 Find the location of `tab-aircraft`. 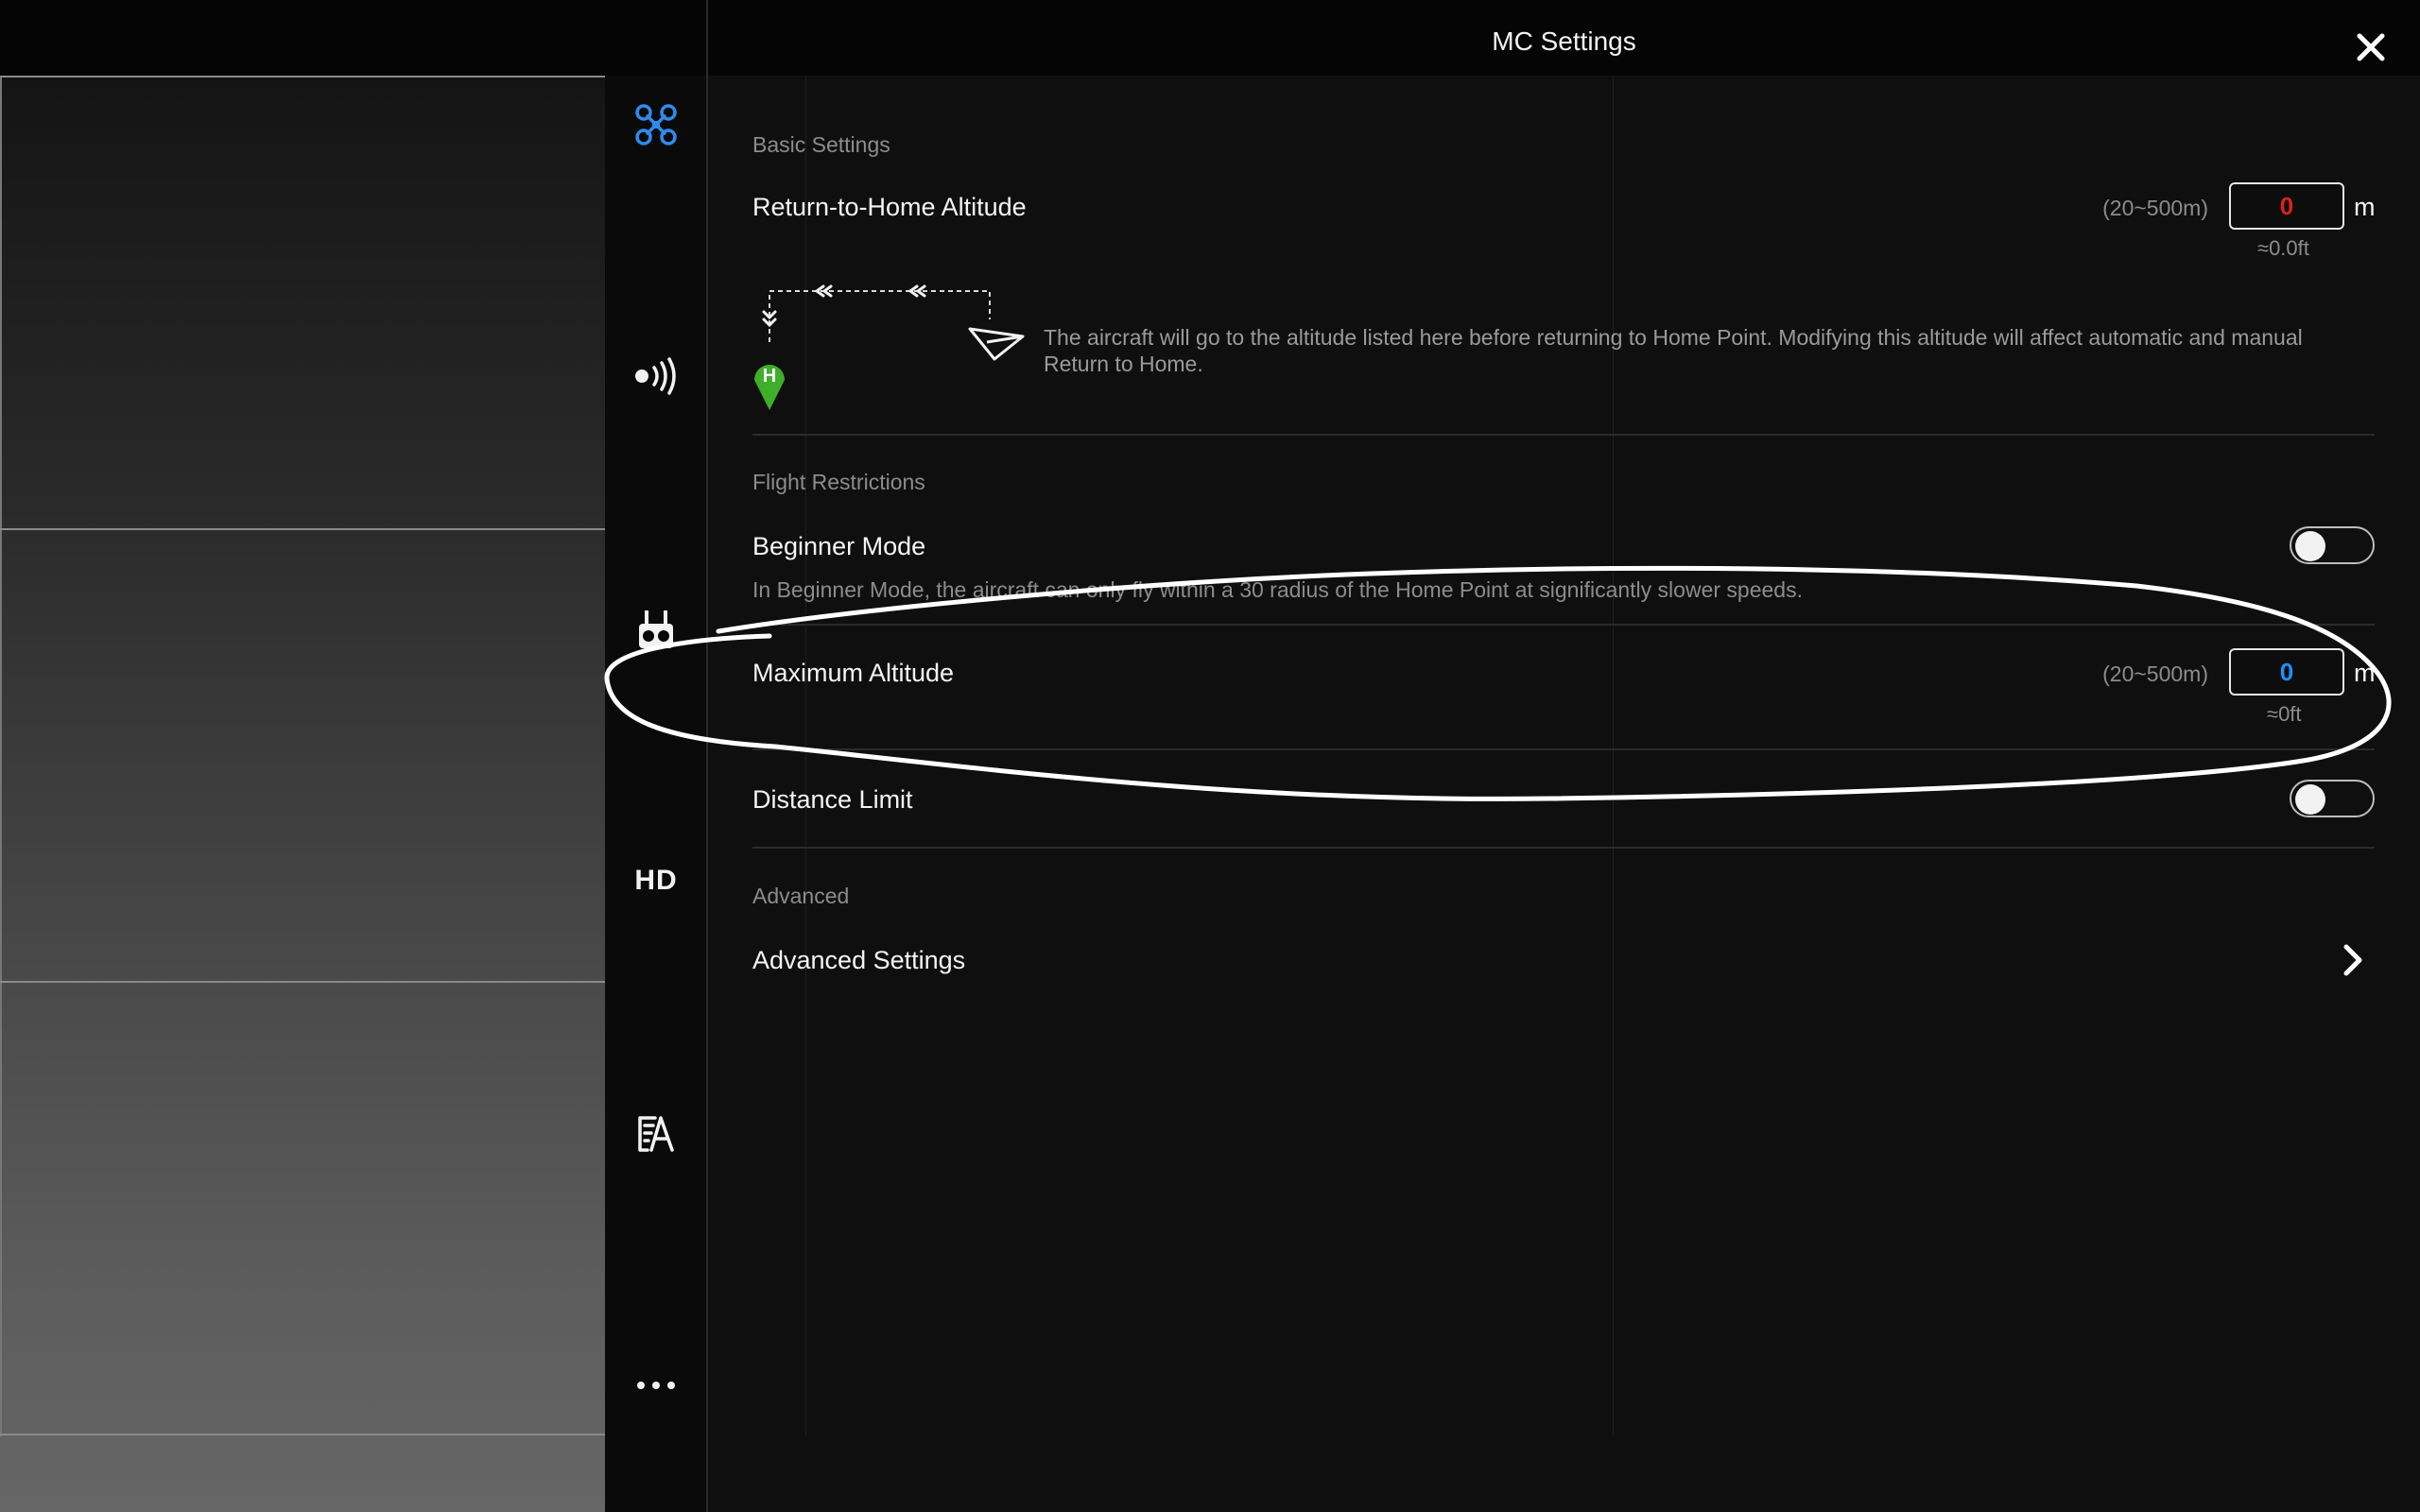

tab-aircraft is located at coordinates (656, 125).